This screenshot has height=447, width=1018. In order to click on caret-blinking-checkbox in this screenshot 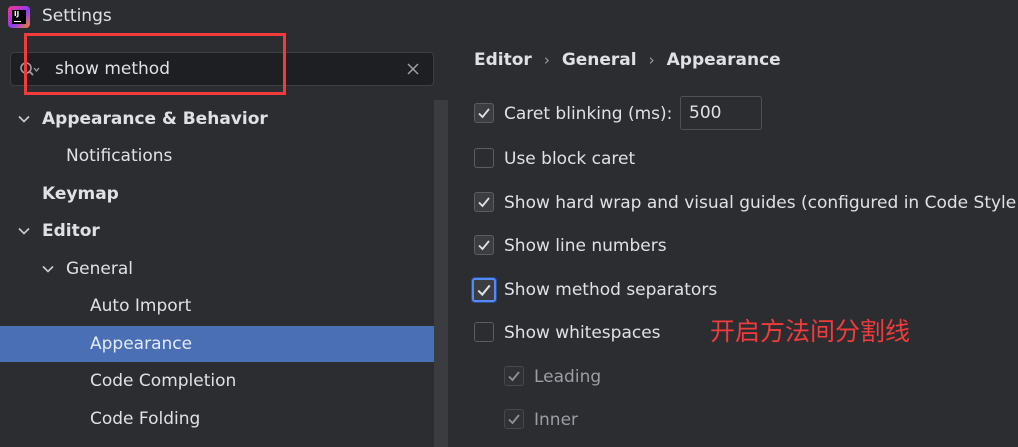, I will do `click(484, 113)`.